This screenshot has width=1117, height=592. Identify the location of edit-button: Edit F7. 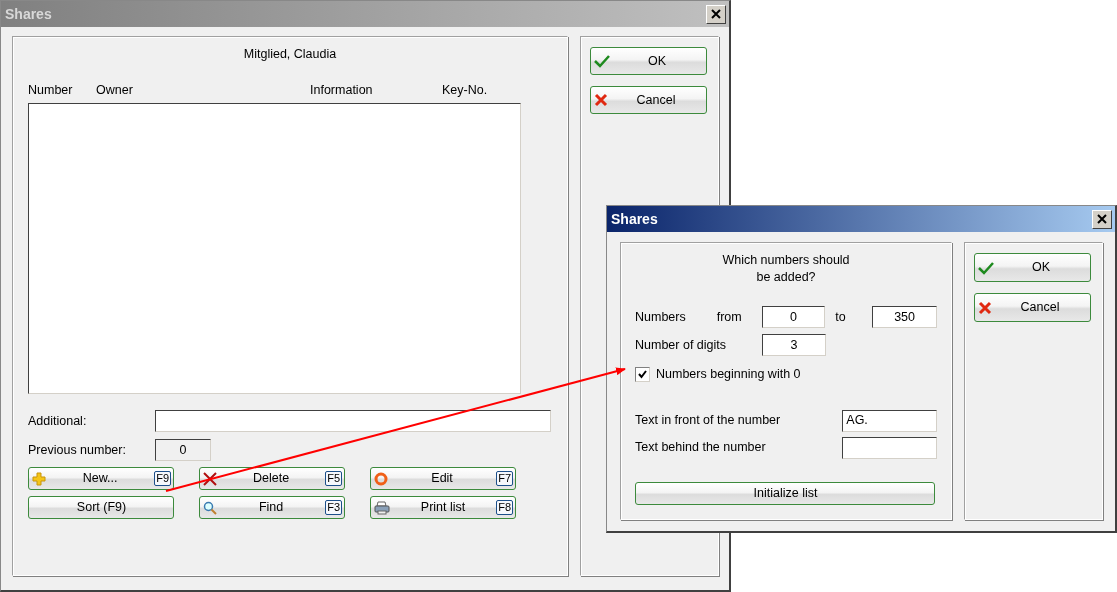
(443, 478).